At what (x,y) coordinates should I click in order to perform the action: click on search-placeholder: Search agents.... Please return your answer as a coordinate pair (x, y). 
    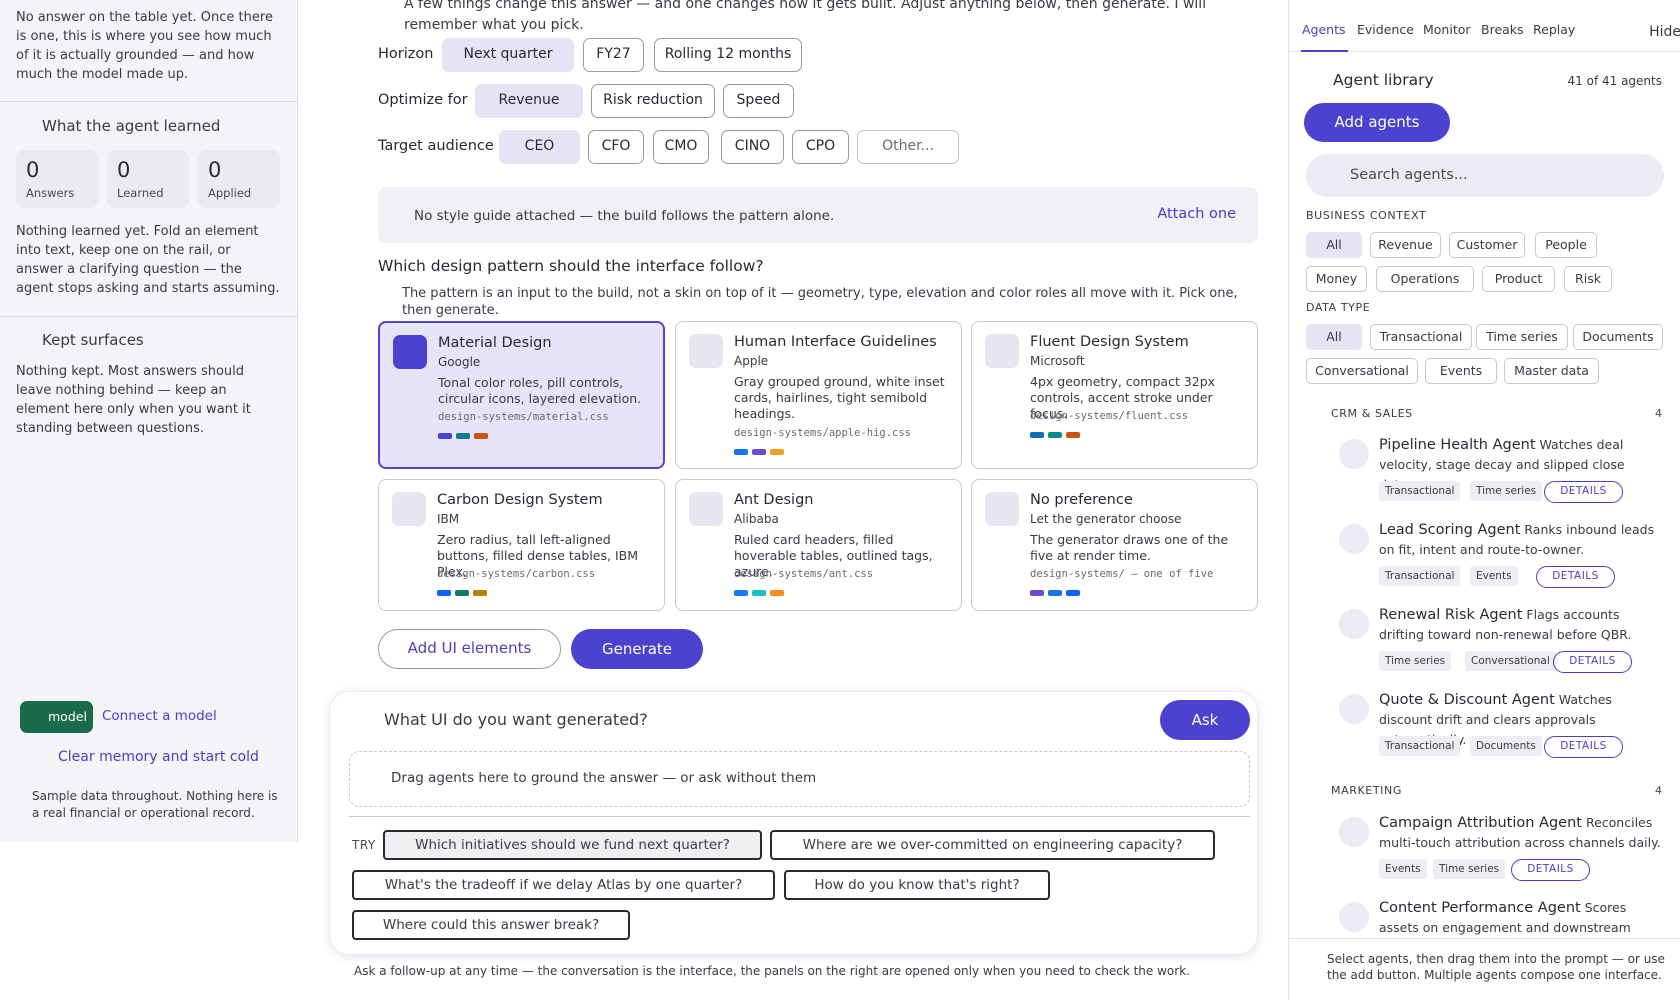
    Looking at the image, I should click on (1409, 175).